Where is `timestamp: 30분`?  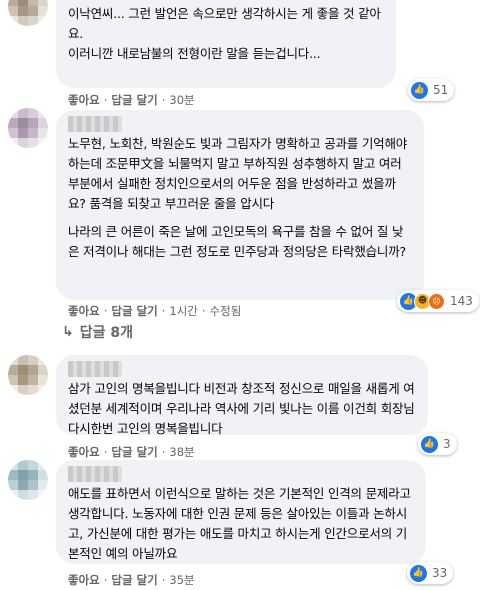 timestamp: 30분 is located at coordinates (181, 100).